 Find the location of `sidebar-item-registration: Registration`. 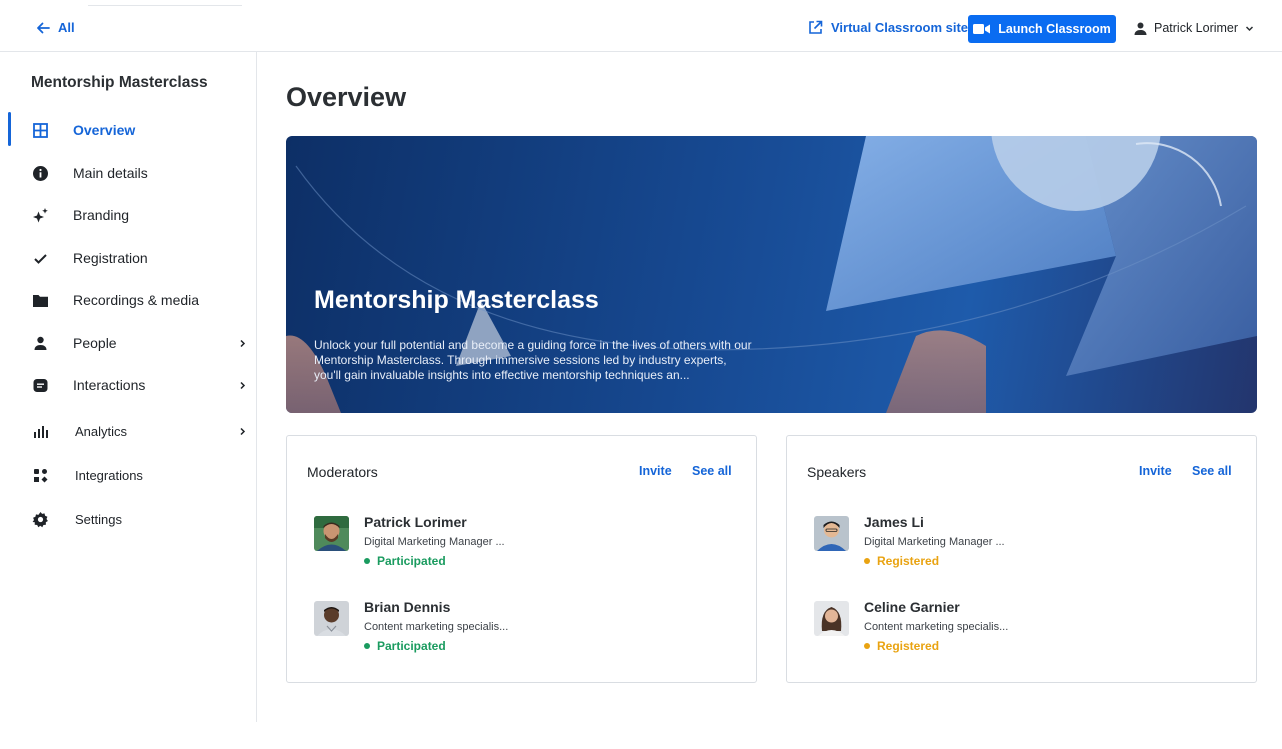

sidebar-item-registration: Registration is located at coordinates (128, 258).